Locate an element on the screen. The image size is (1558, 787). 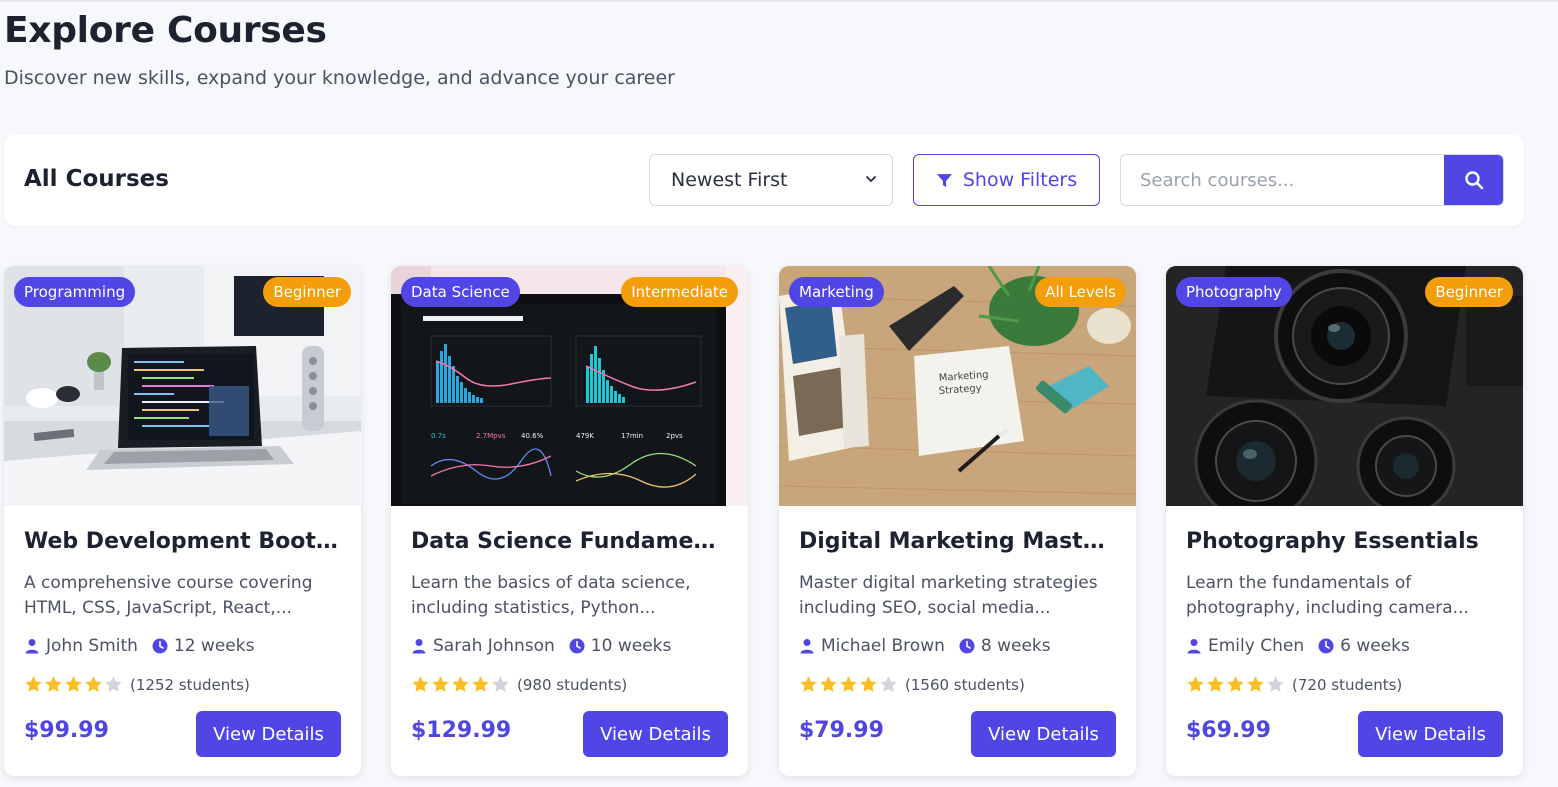
course-rating: (980 students) is located at coordinates (519, 684).